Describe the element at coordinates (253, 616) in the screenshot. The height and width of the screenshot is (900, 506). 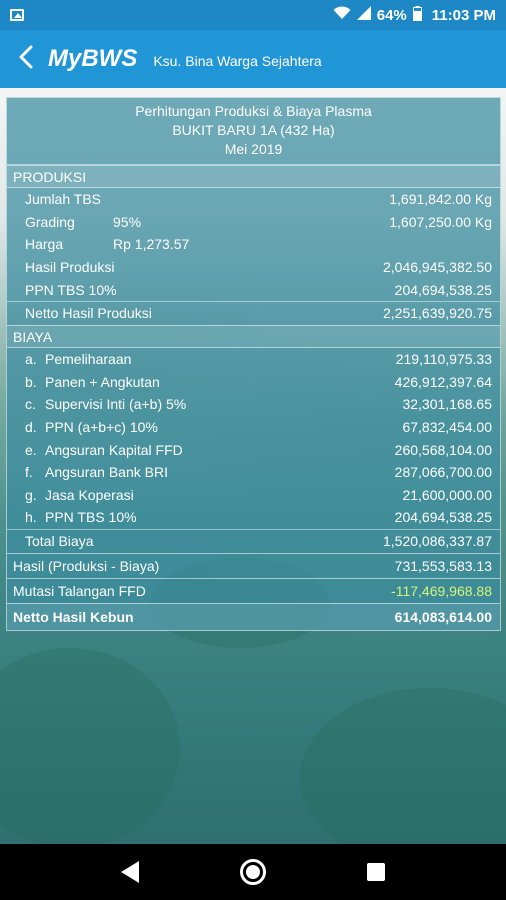
I see `row-netto-hasil-kebun: Netto Hasil Kebun 614,083,614.00` at that location.